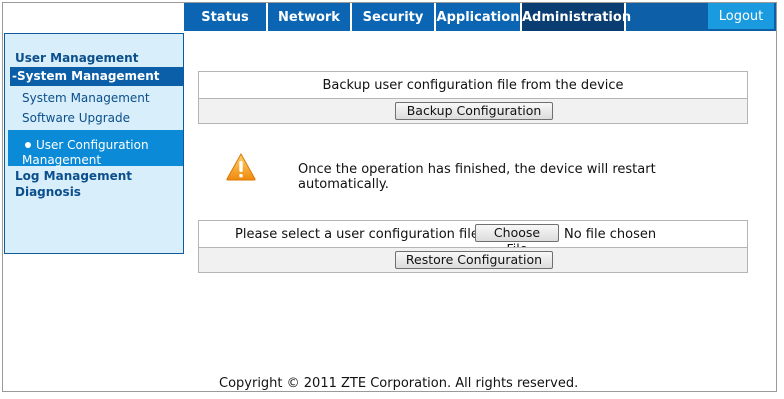 The image size is (784, 399). Describe the element at coordinates (76, 58) in the screenshot. I see `sidebar-item-user-management: User Management` at that location.